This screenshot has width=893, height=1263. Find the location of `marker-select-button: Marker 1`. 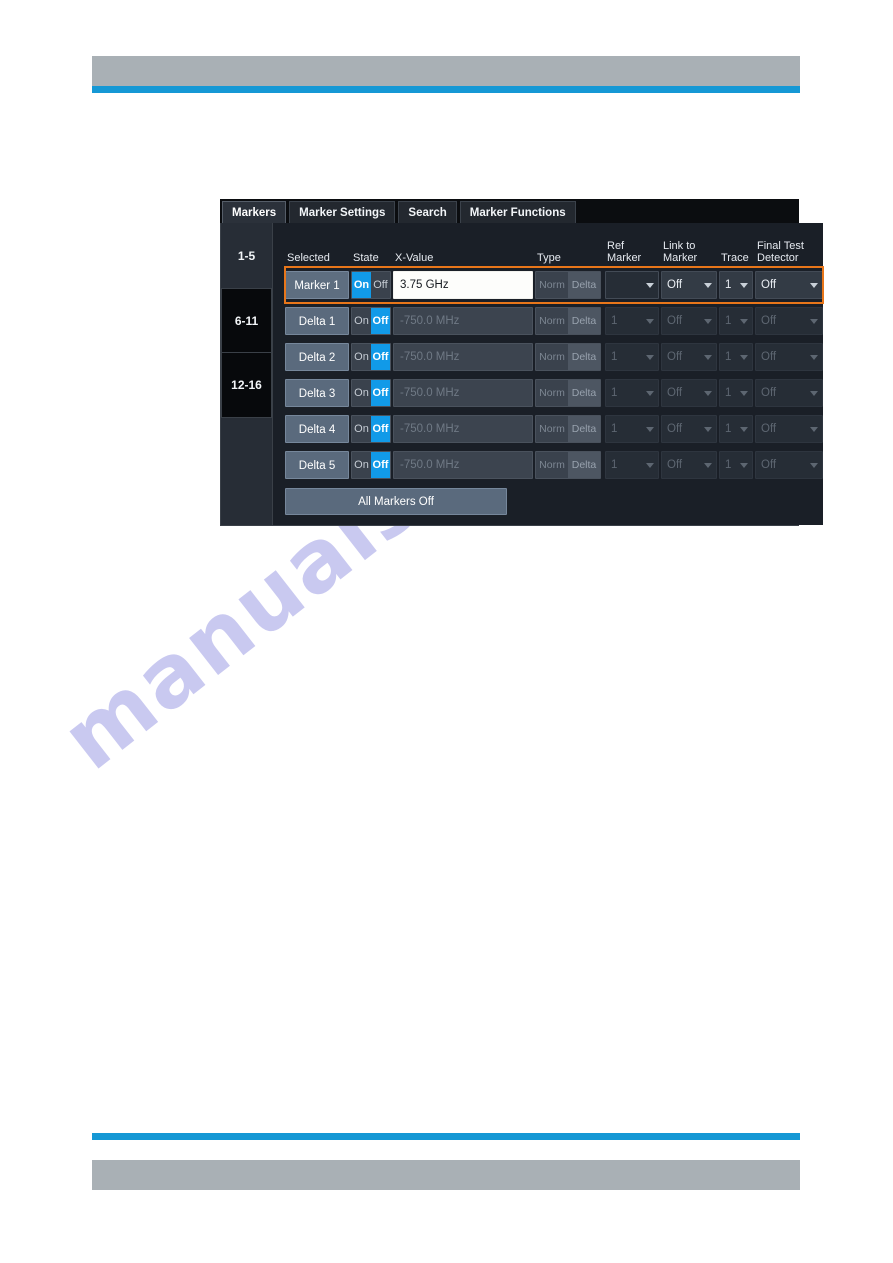

marker-select-button: Marker 1 is located at coordinates (317, 285).